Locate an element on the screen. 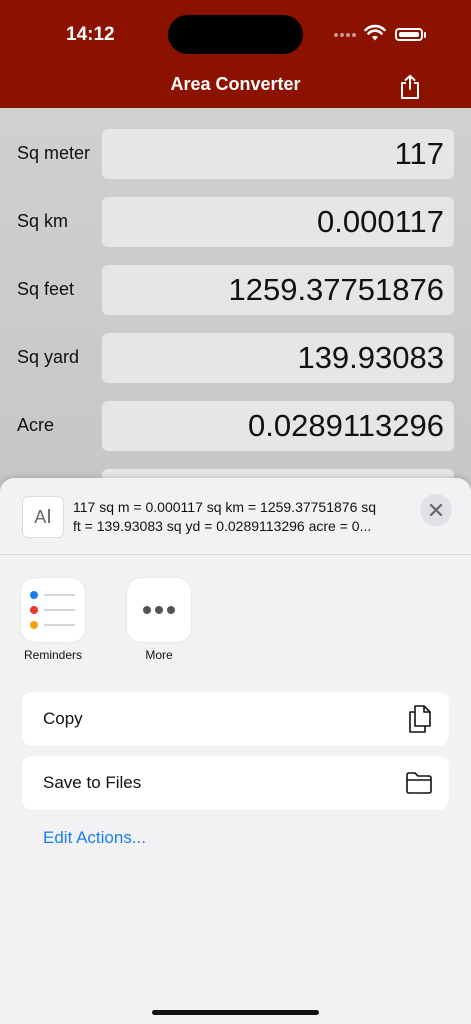 This screenshot has height=1024, width=471. close-icon is located at coordinates (436, 510).